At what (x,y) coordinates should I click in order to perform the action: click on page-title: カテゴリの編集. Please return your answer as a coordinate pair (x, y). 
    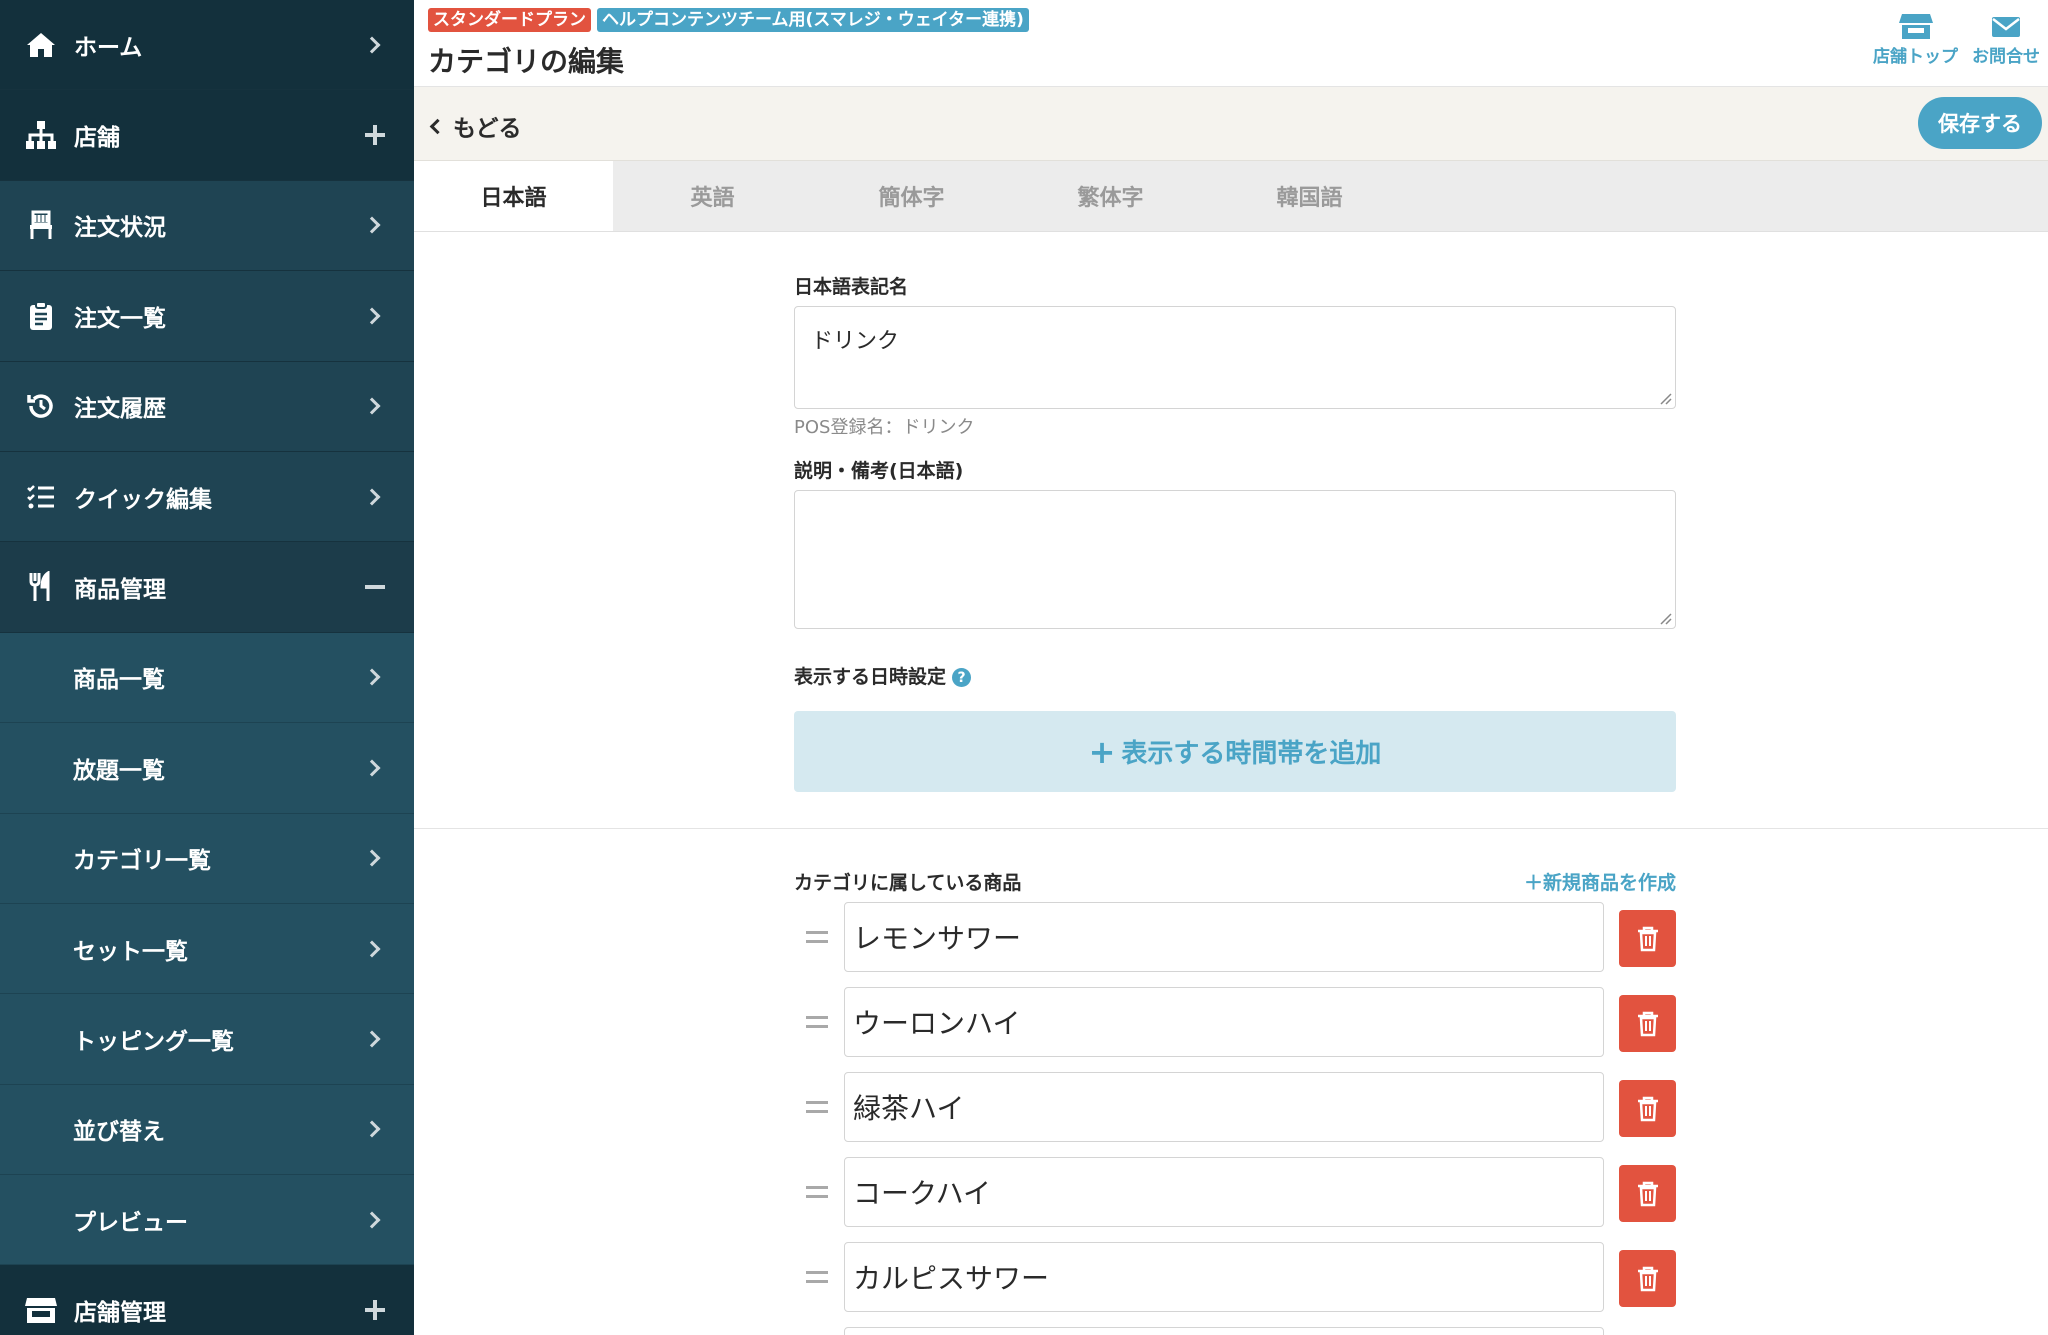
    Looking at the image, I should click on (526, 61).